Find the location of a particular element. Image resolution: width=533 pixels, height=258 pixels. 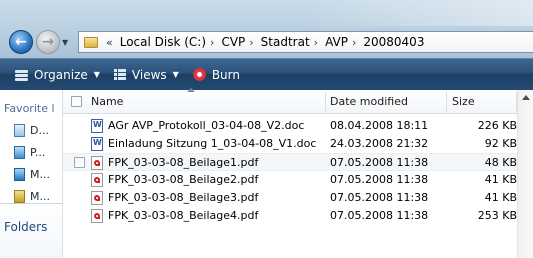

column-header-name: Name is located at coordinates (107, 101).